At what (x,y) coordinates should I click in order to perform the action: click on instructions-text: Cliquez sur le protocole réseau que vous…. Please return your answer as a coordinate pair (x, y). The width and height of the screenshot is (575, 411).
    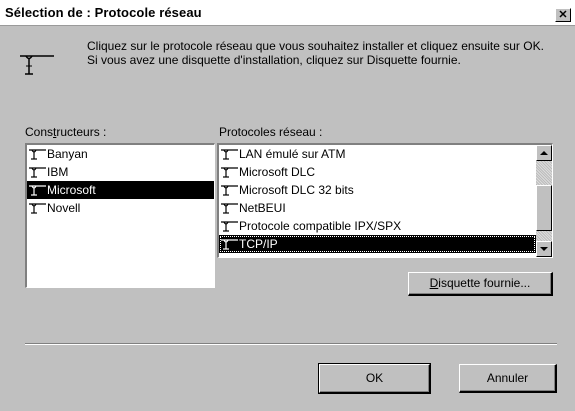
    Looking at the image, I should click on (315, 53).